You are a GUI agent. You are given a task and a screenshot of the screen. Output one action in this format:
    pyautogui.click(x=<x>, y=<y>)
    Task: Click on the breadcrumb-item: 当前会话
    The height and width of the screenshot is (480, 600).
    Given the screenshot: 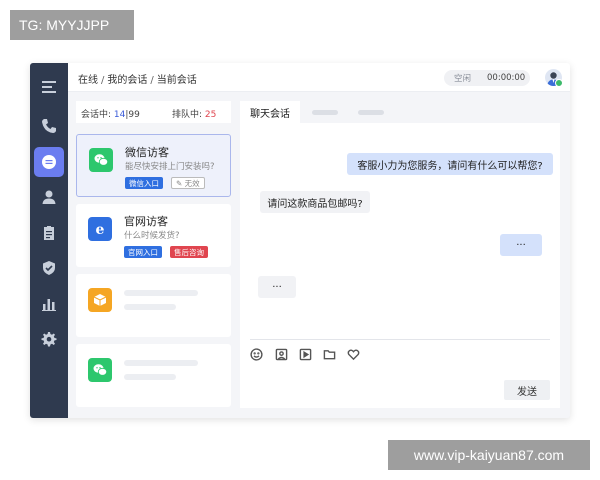 What is the action you would take?
    pyautogui.click(x=176, y=80)
    